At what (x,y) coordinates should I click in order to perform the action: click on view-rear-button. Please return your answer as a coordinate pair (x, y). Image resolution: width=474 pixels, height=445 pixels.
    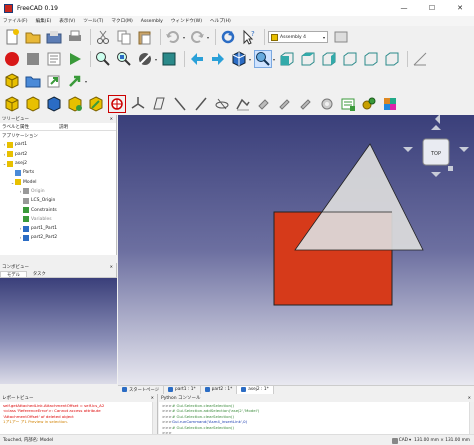
    Looking at the image, I should click on (350, 59).